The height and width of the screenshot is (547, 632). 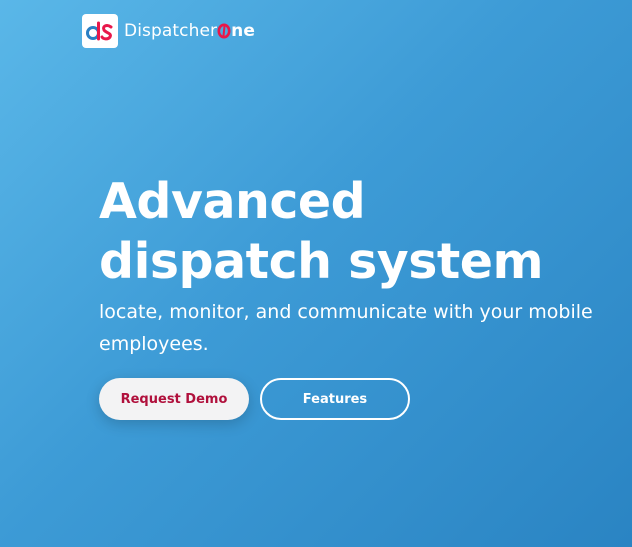 What do you see at coordinates (335, 399) in the screenshot?
I see `features-button: Features` at bounding box center [335, 399].